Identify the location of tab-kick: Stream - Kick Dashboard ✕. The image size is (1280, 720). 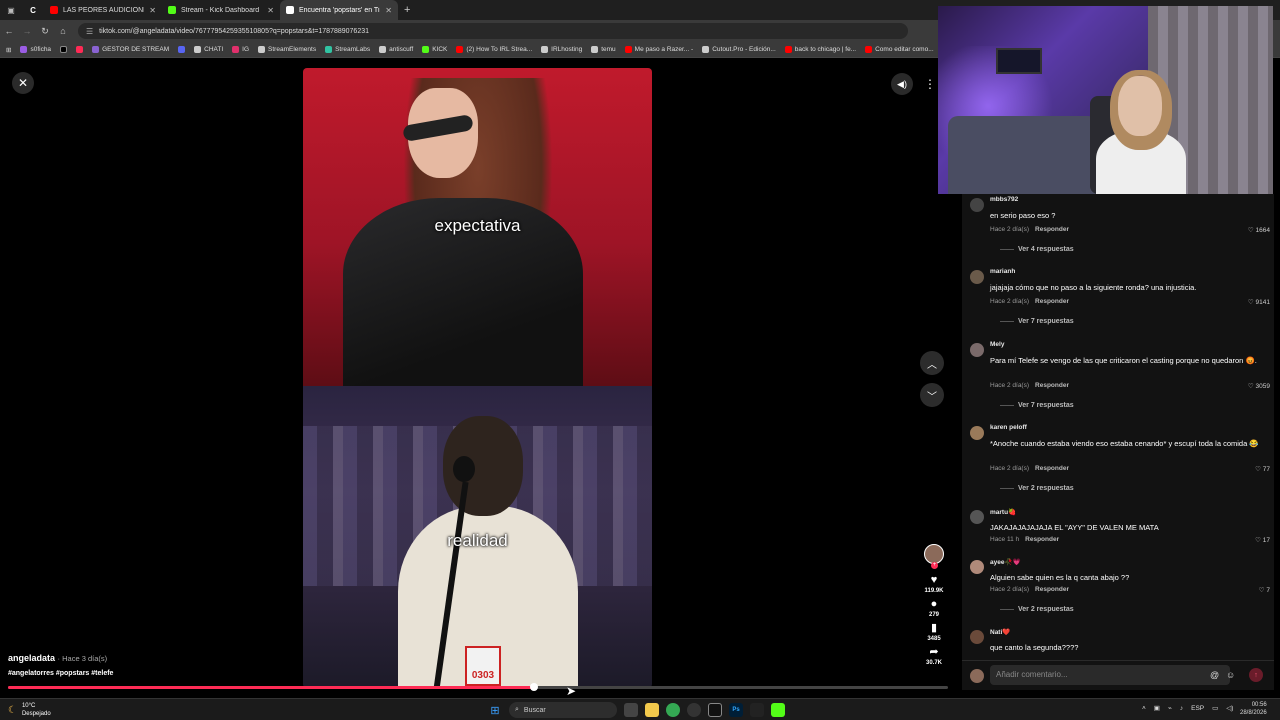
(221, 10).